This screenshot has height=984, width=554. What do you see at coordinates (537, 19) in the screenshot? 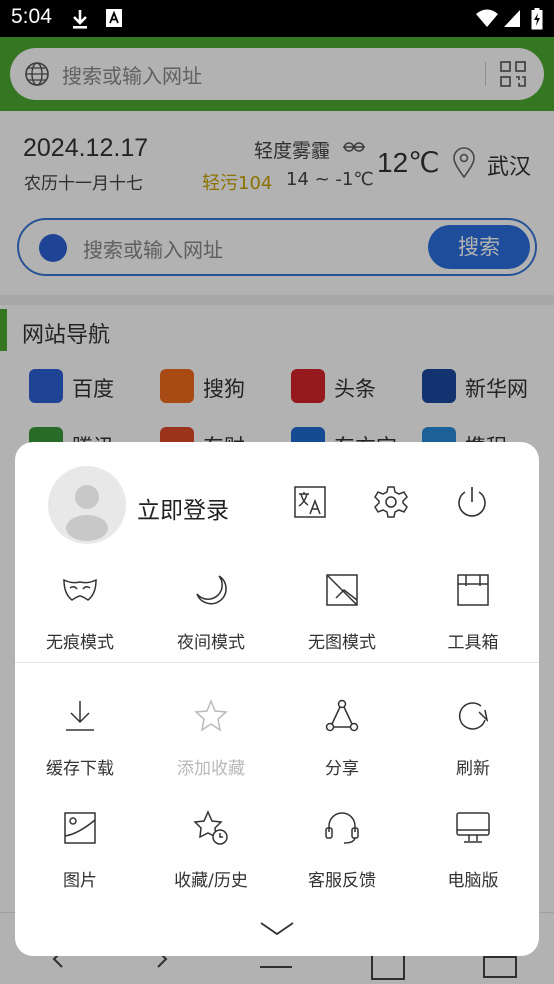
I see `battery-charging-icon` at bounding box center [537, 19].